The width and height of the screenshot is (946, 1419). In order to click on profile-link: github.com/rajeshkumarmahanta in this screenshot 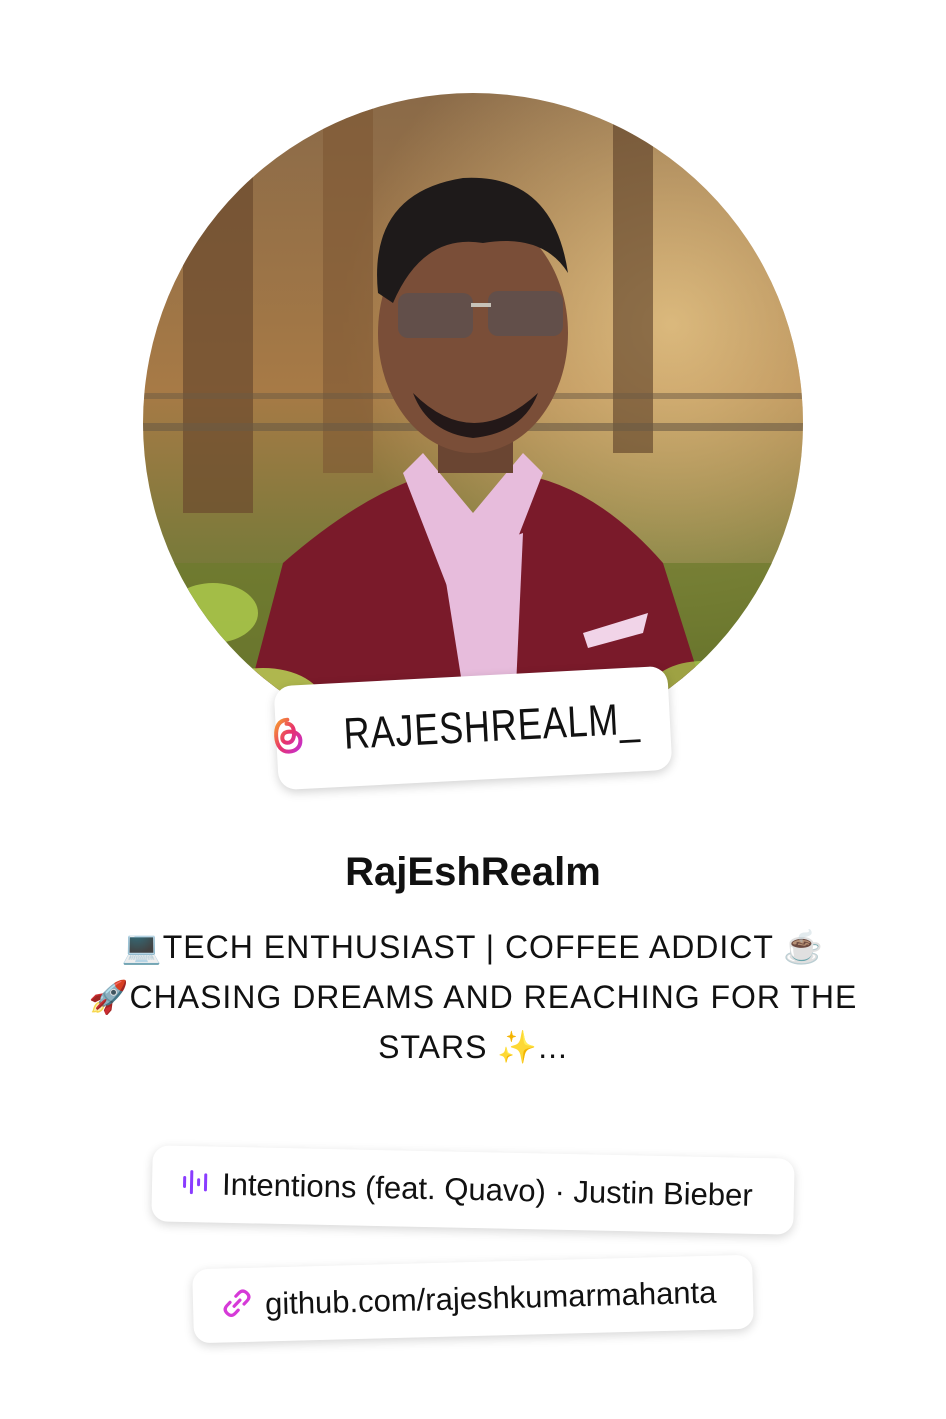, I will do `click(490, 1298)`.